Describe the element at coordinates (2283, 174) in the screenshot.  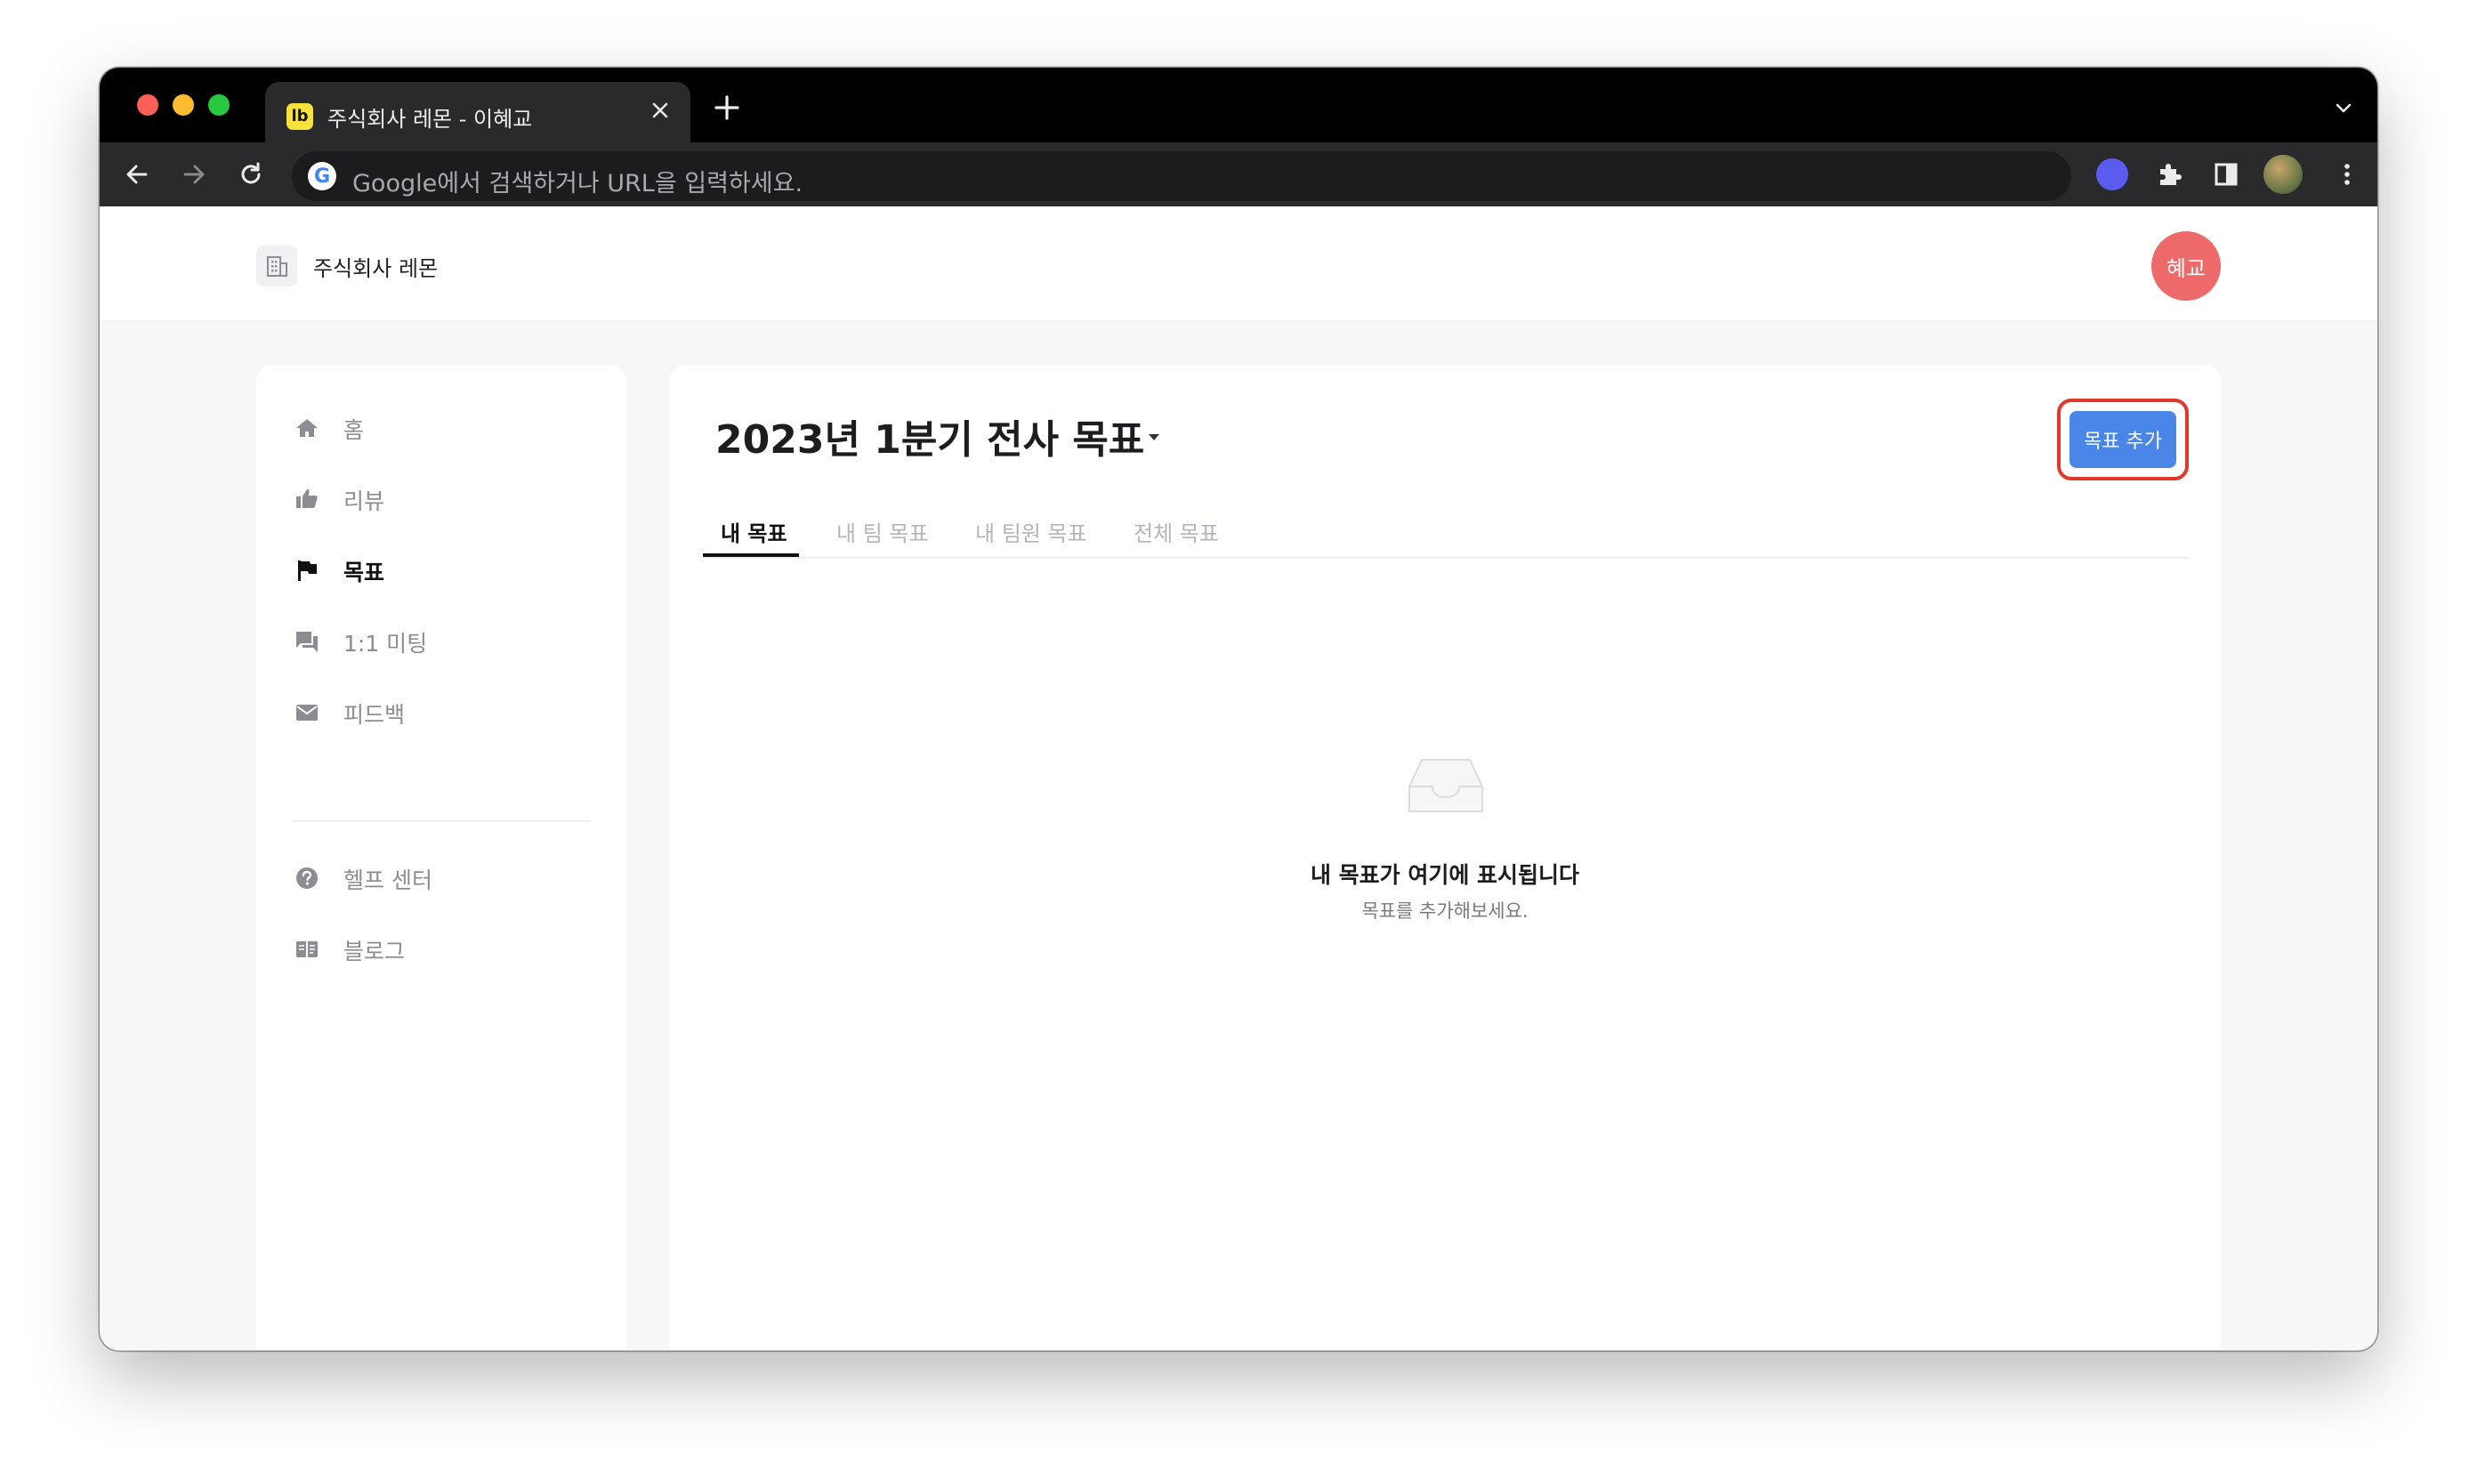
I see `profile-avatar` at that location.